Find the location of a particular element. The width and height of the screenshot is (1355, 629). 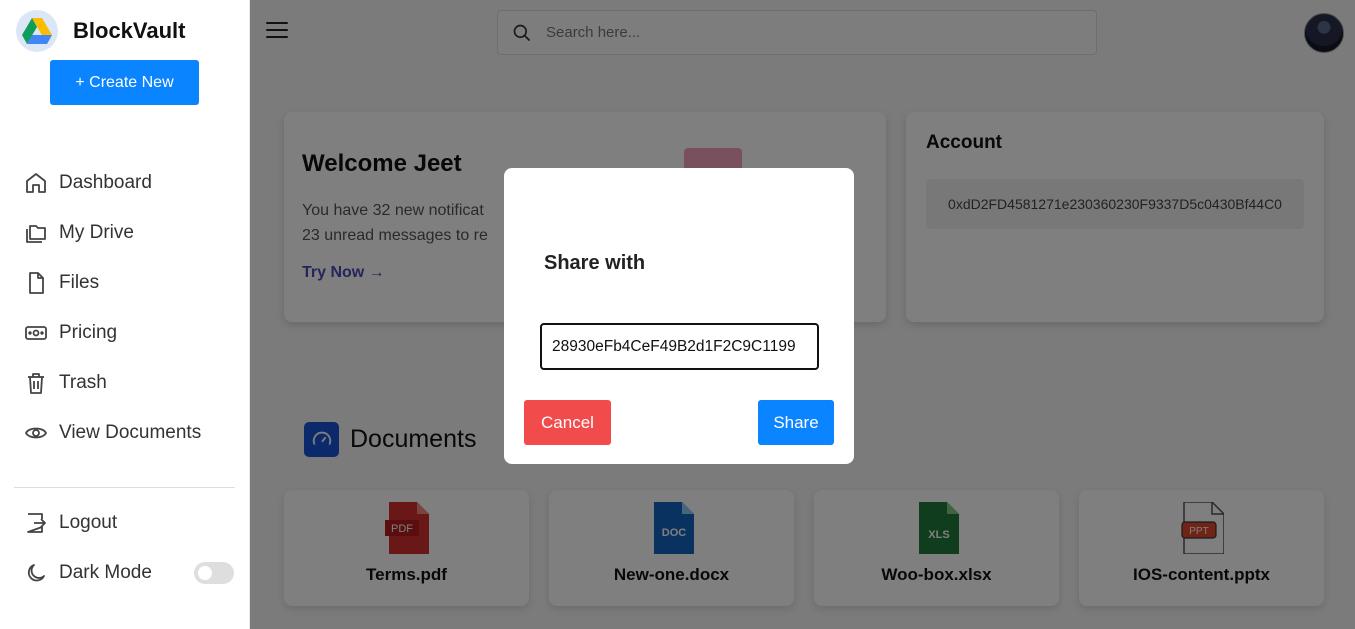

sidebar-item-view-documents: View Documents is located at coordinates (112, 433).